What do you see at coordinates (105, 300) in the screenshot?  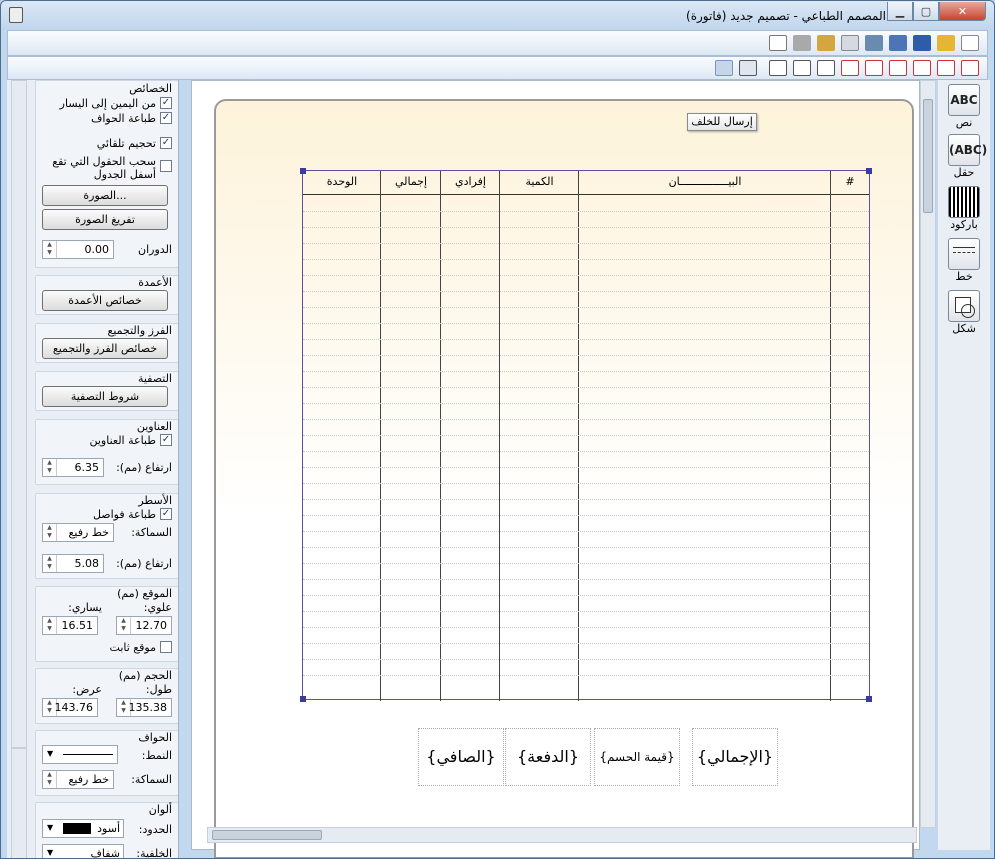 I see `columns-properties-button: خصائص الأعمدة` at bounding box center [105, 300].